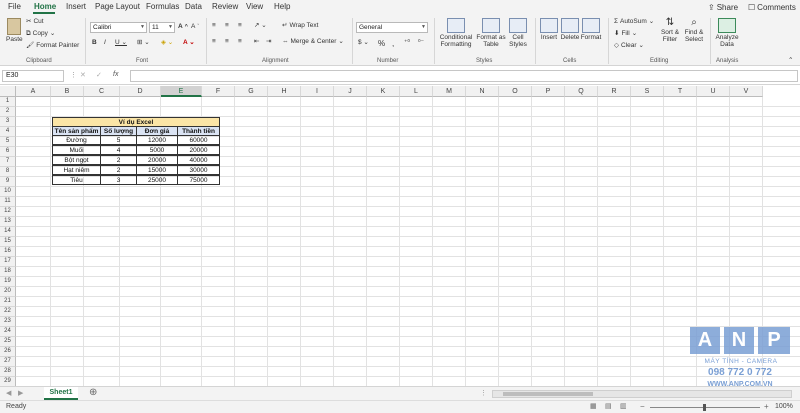 Image resolution: width=800 pixels, height=413 pixels. I want to click on cell-styles-button: Cell Styles, so click(518, 33).